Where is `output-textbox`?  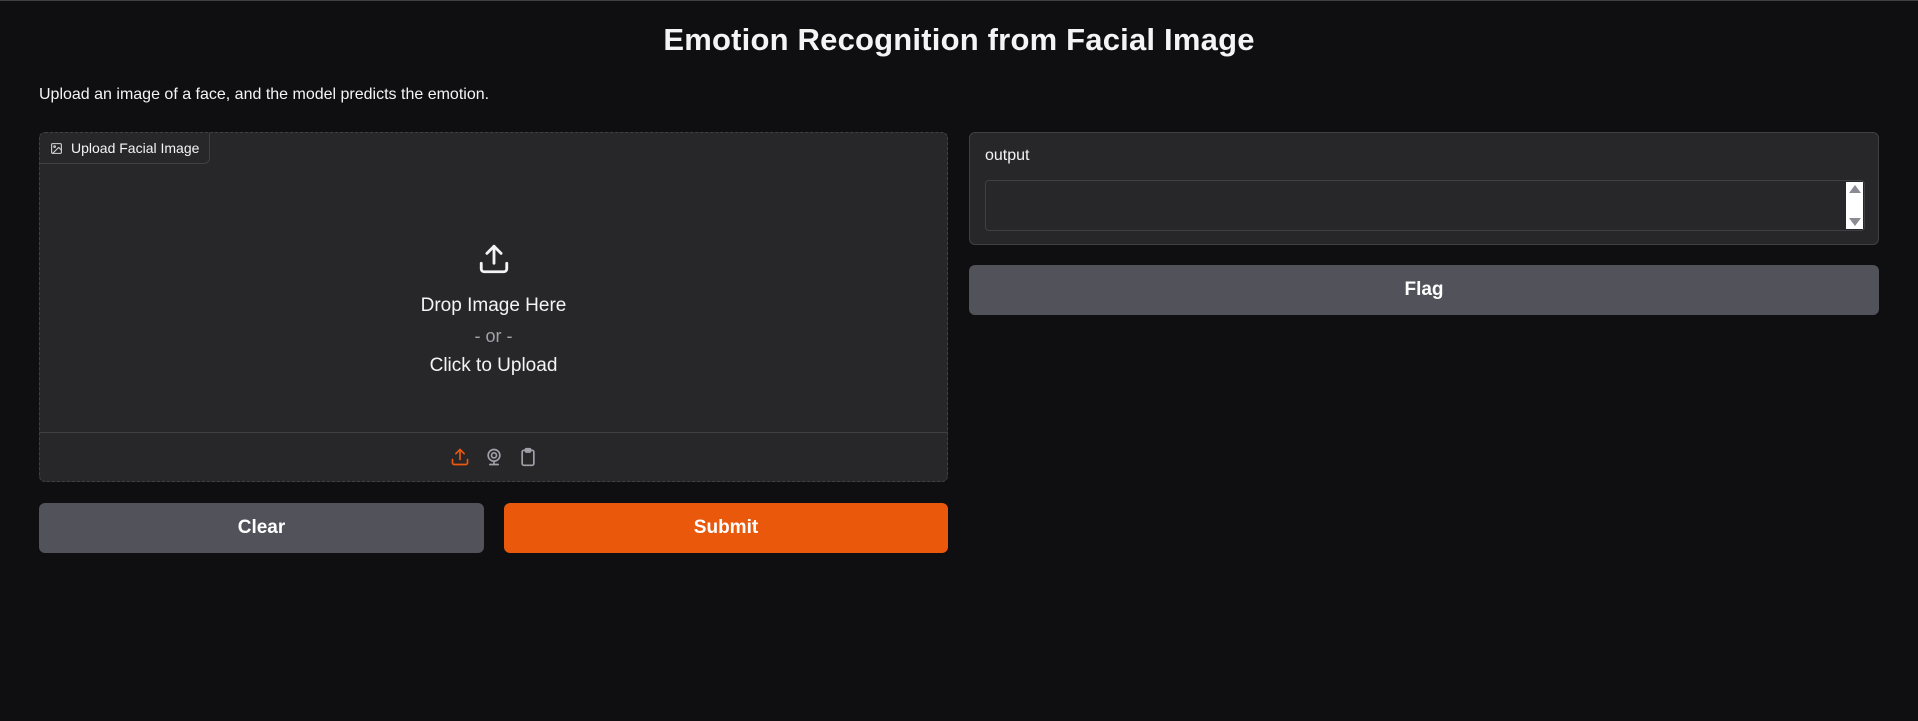
output-textbox is located at coordinates (1425, 205).